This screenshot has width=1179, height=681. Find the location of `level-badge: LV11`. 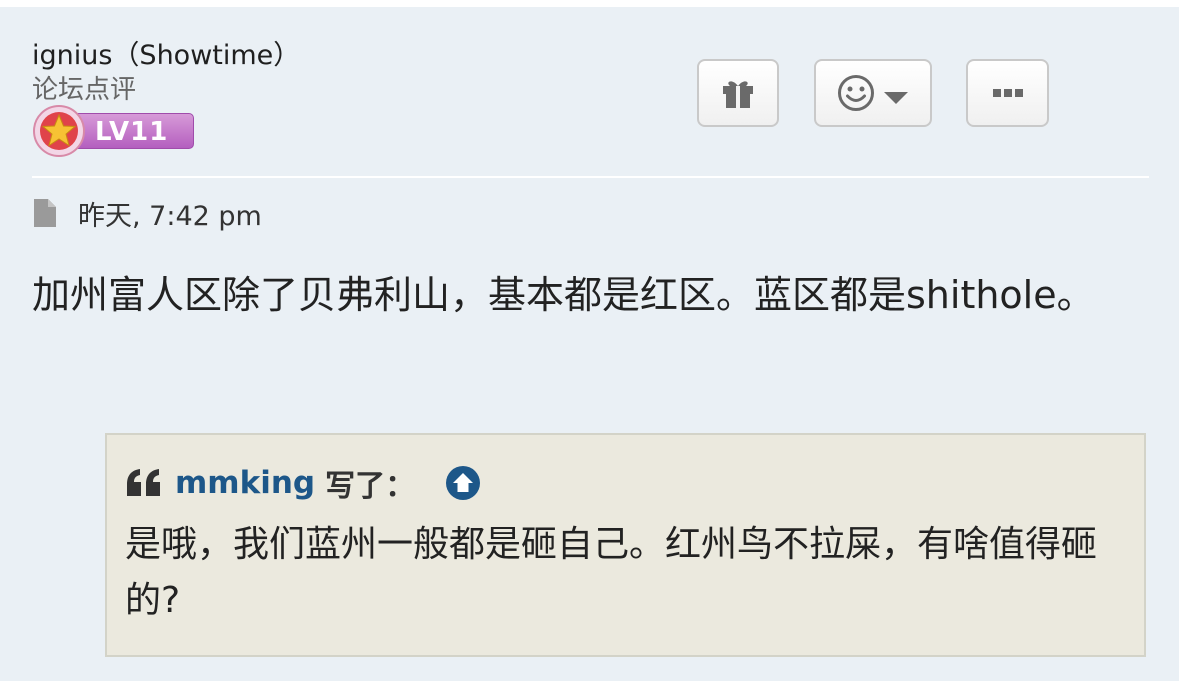

level-badge: LV11 is located at coordinates (114, 131).